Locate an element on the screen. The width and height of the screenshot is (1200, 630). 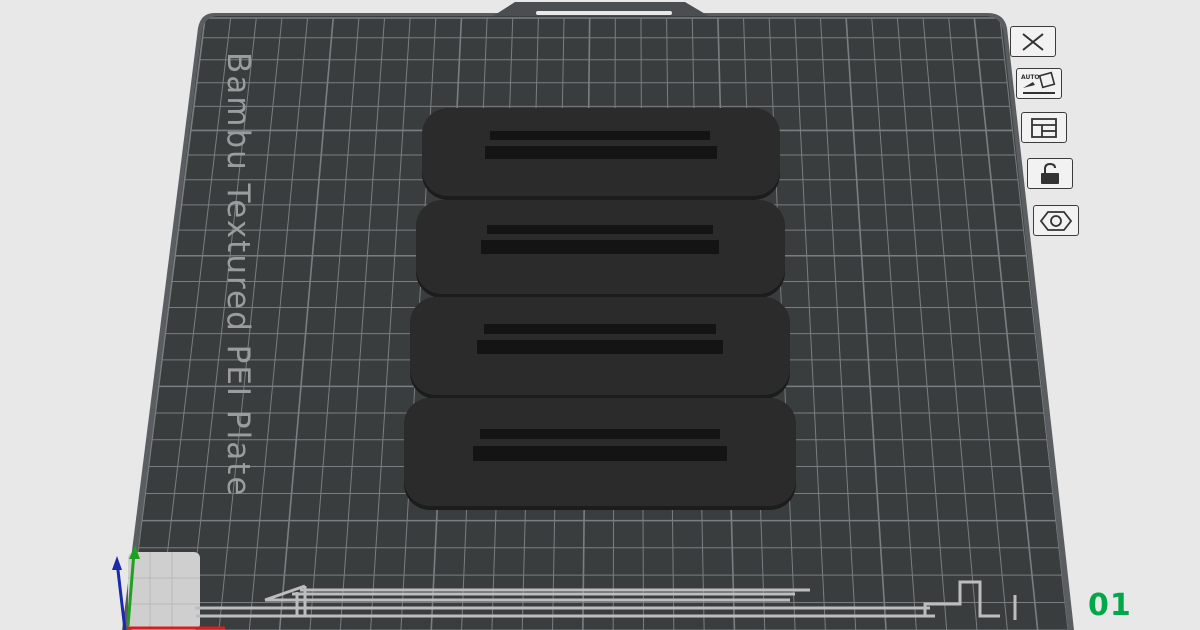
lock-plate-button is located at coordinates (1050, 173).